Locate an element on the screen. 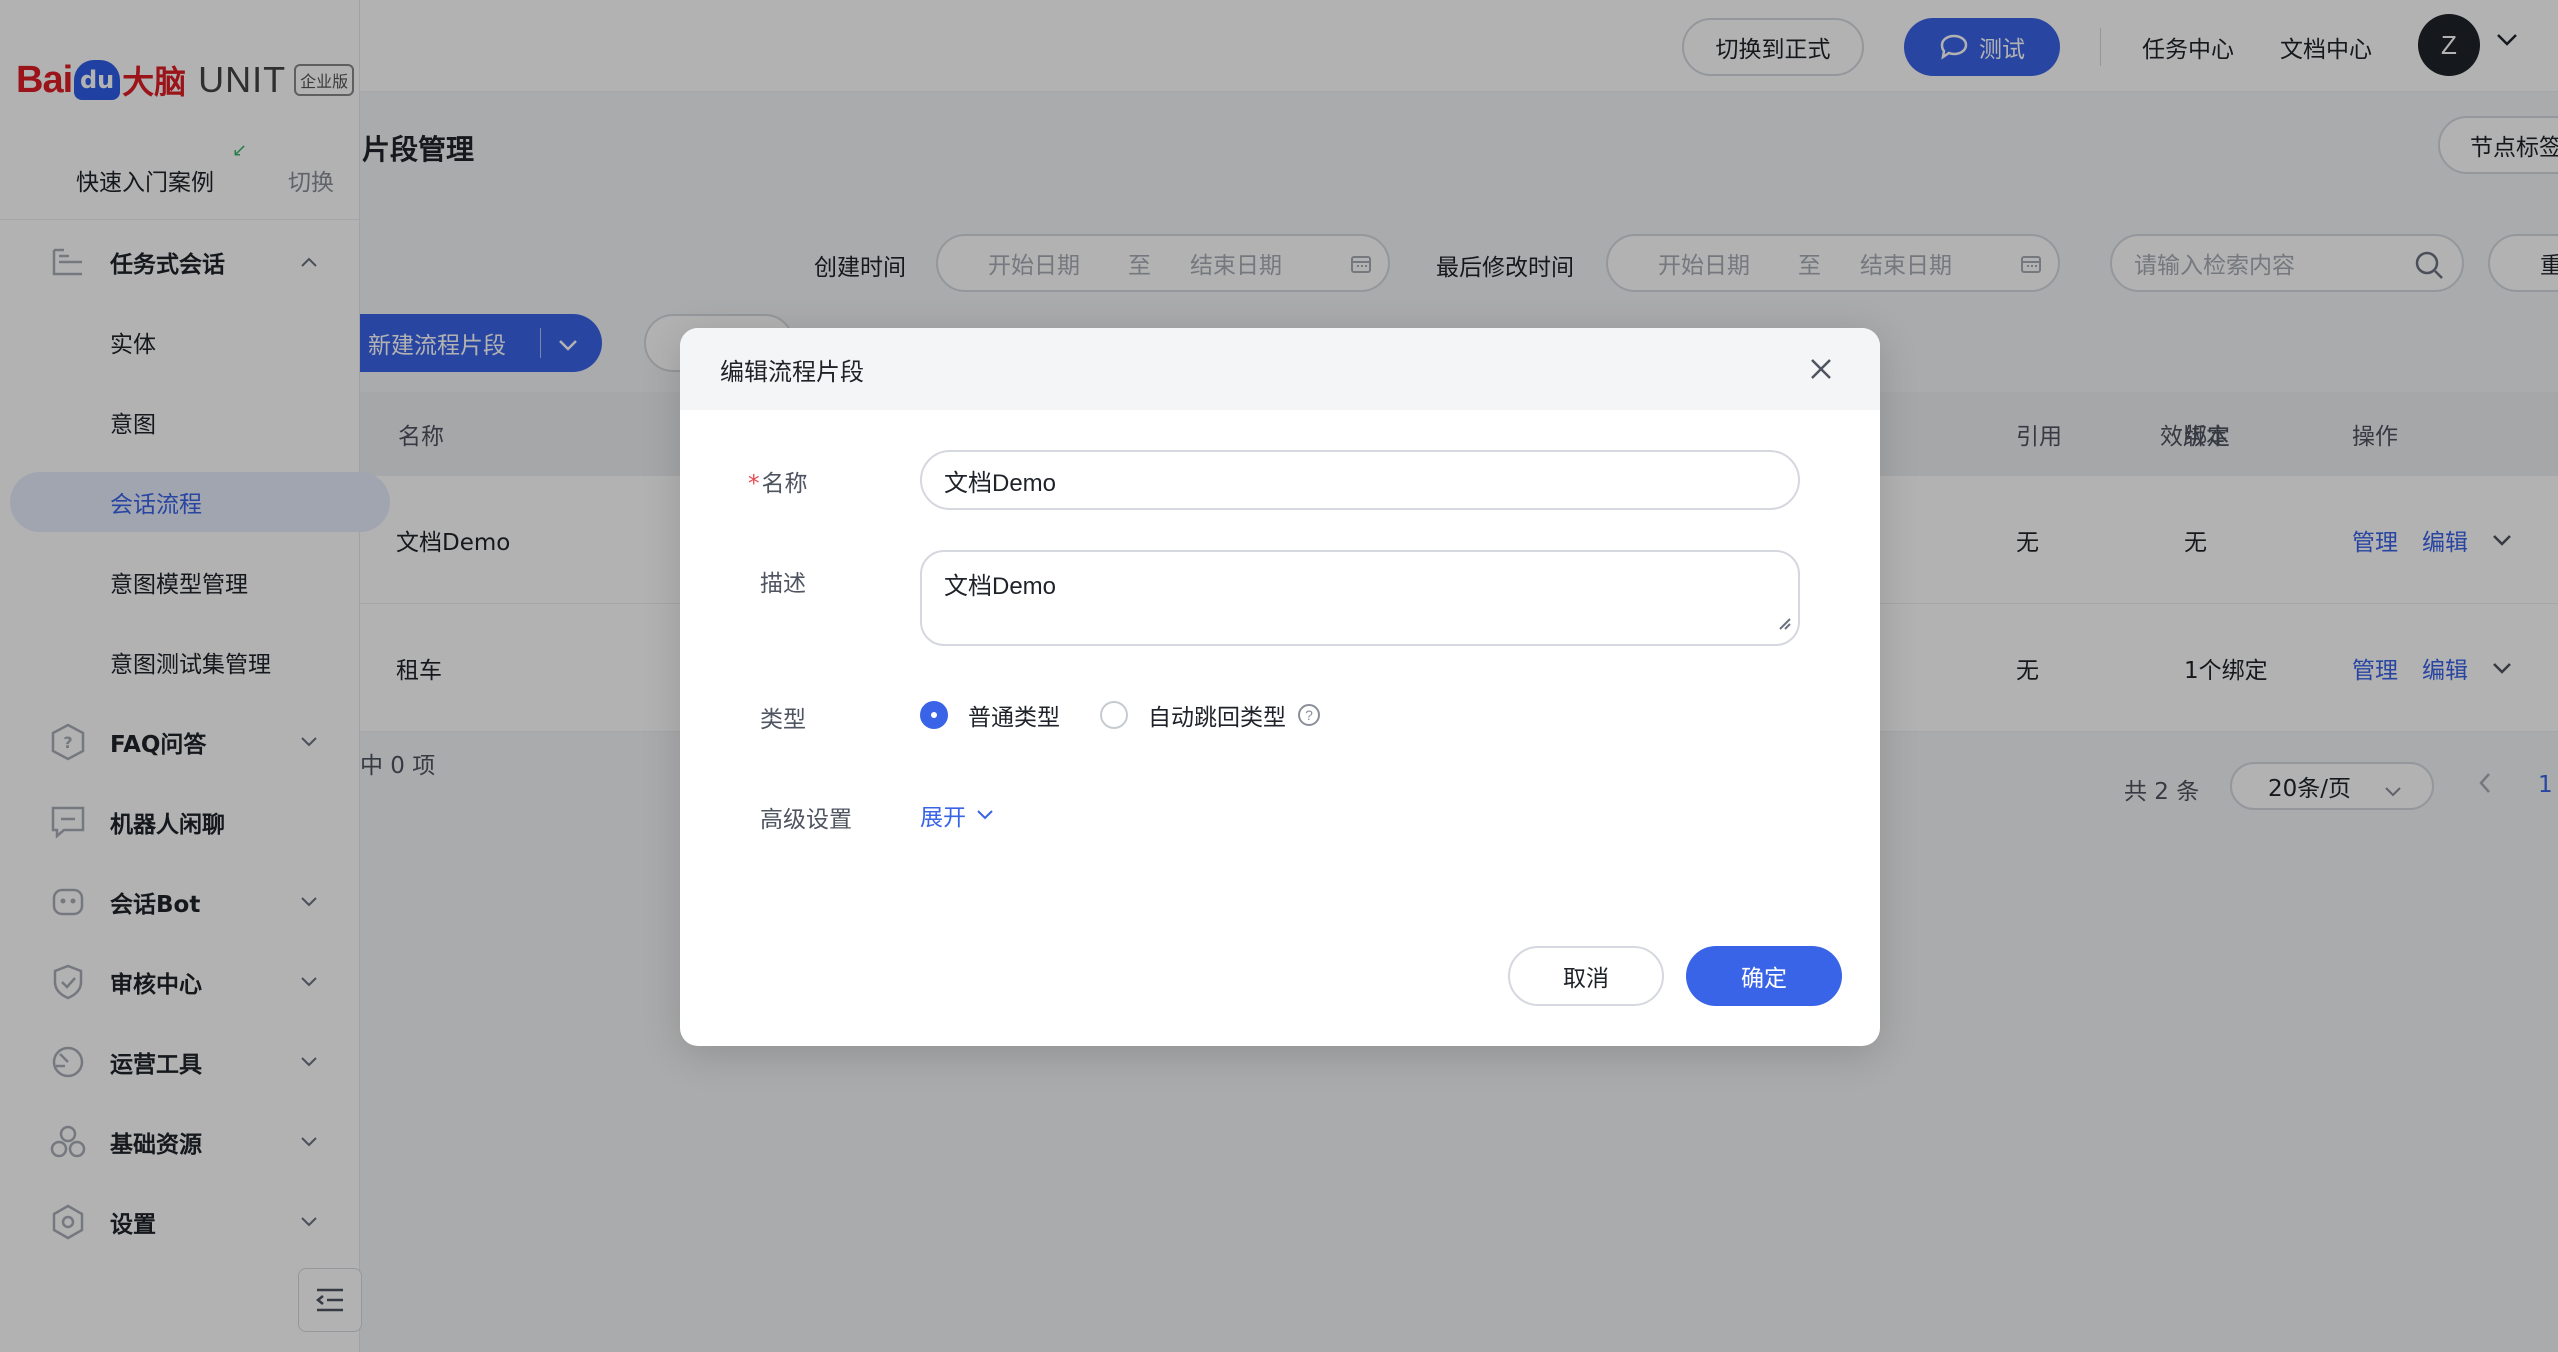 This screenshot has height=1352, width=2558. dialog-header: 编辑流程片段 is located at coordinates (1280, 369).